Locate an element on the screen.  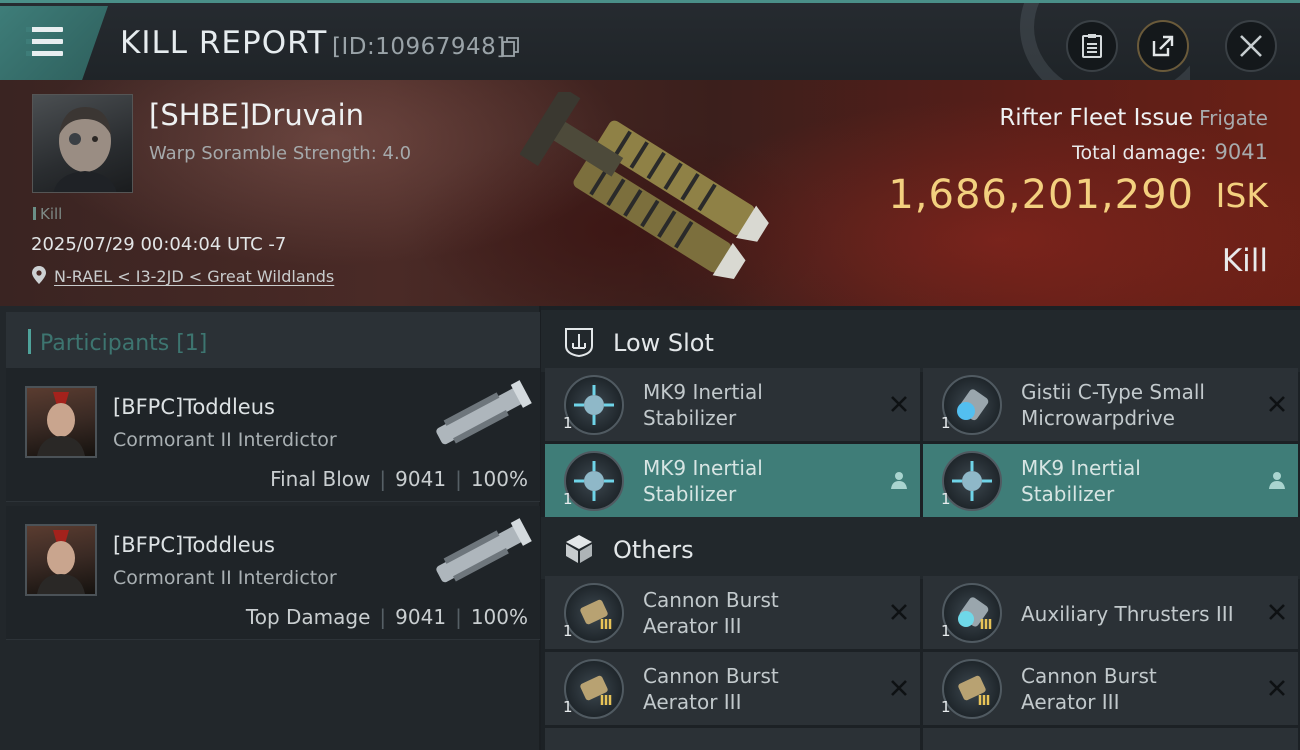
kill-datetime: 2025/07/29 00:04:04 UTC -7 is located at coordinates (159, 244).